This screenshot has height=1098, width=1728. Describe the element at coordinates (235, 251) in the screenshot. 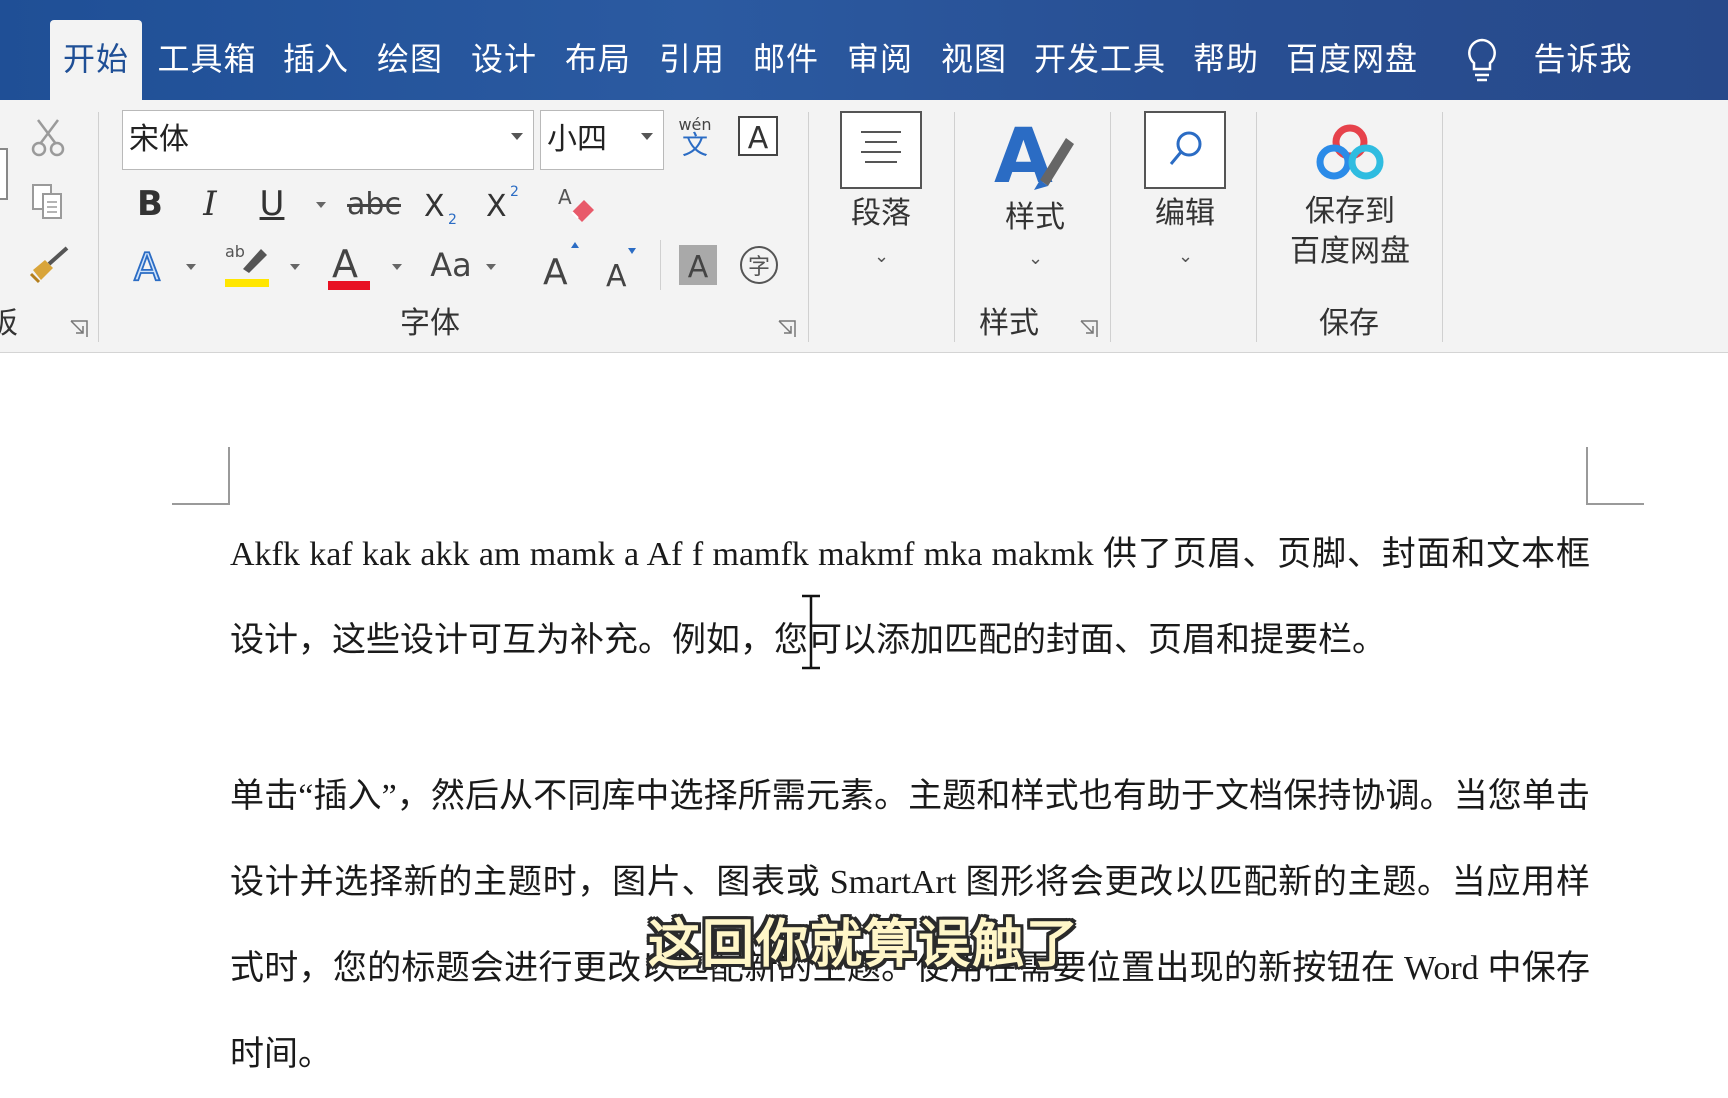

I see `svg-text: ab` at that location.